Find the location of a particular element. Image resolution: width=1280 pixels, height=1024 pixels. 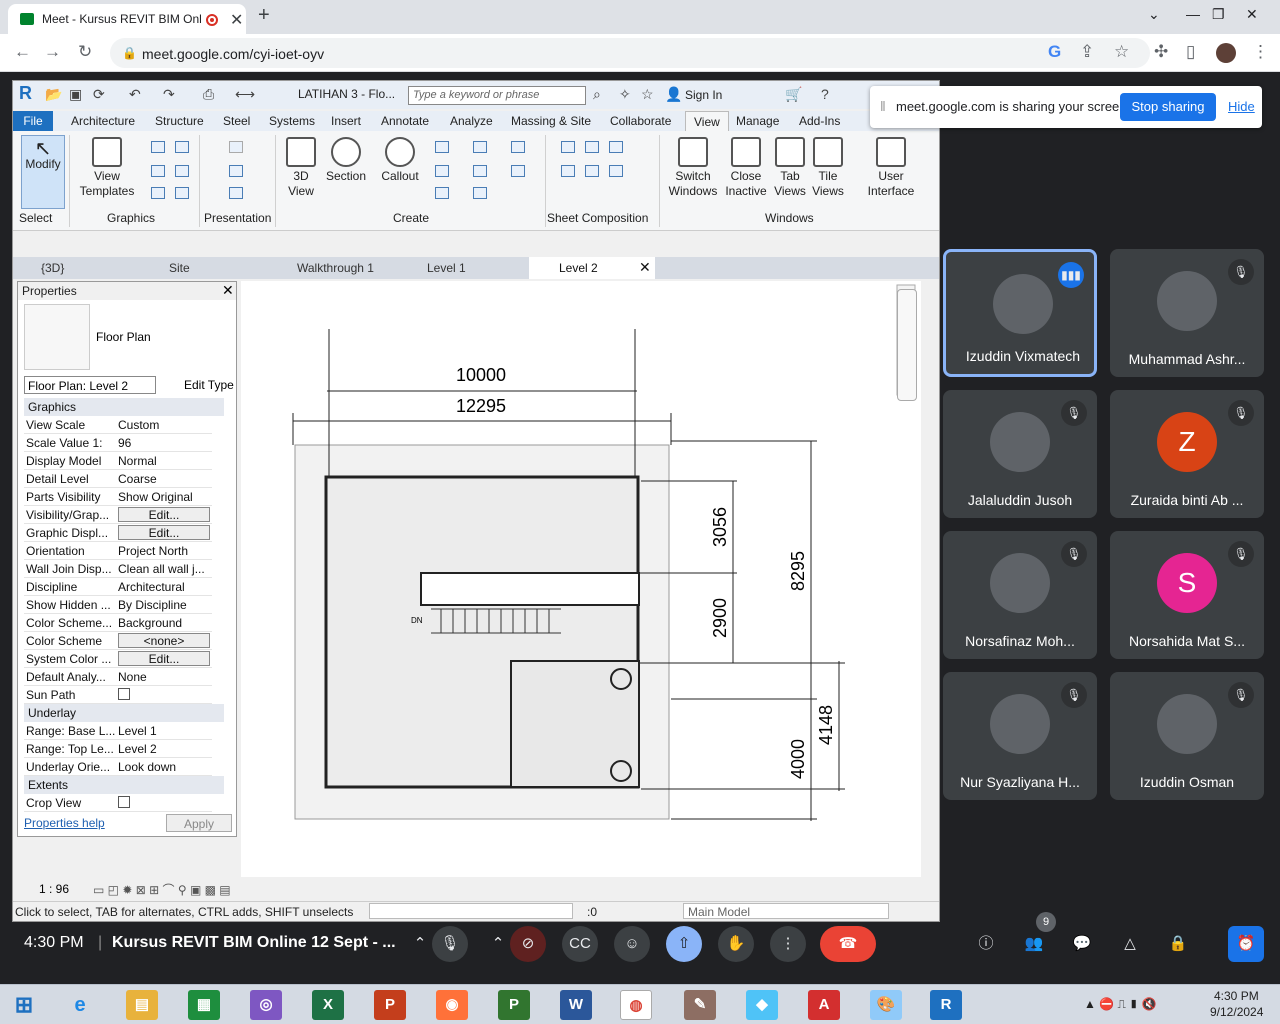

close-inactive-button: Close Inactive is located at coordinates (746, 168).